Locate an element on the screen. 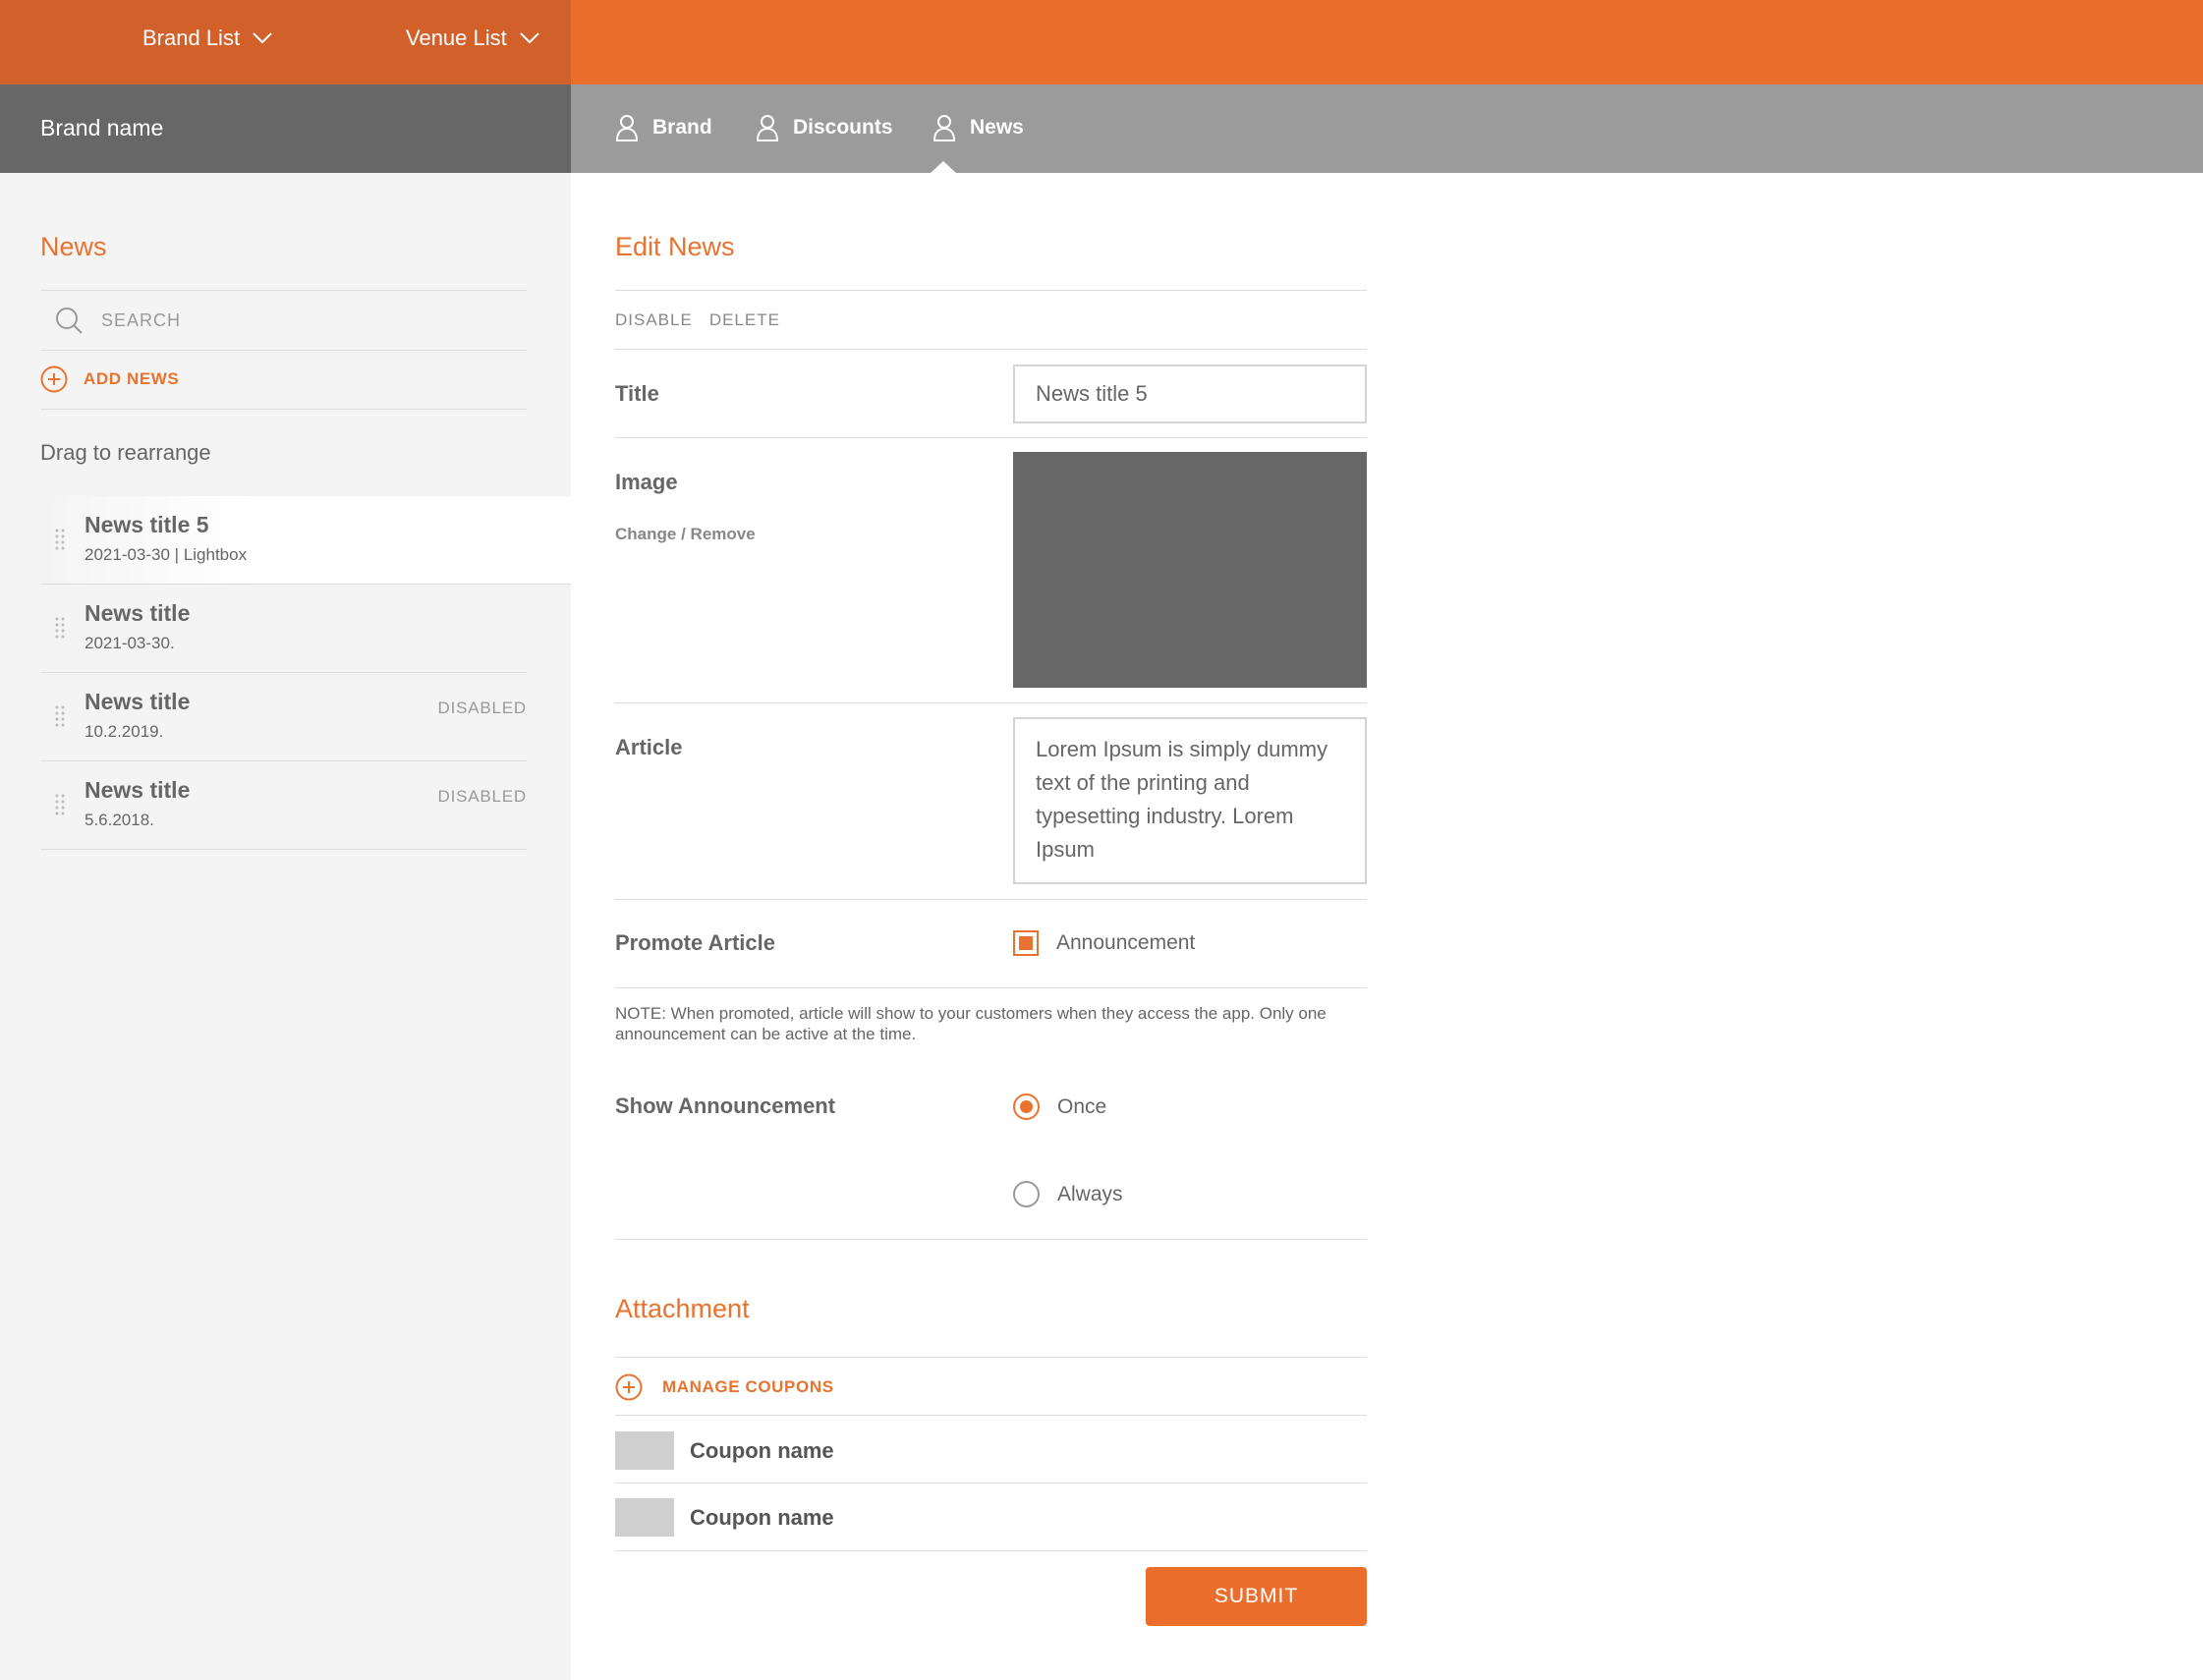 Image resolution: width=2203 pixels, height=1680 pixels. radio-once-label: Once is located at coordinates (1082, 1106).